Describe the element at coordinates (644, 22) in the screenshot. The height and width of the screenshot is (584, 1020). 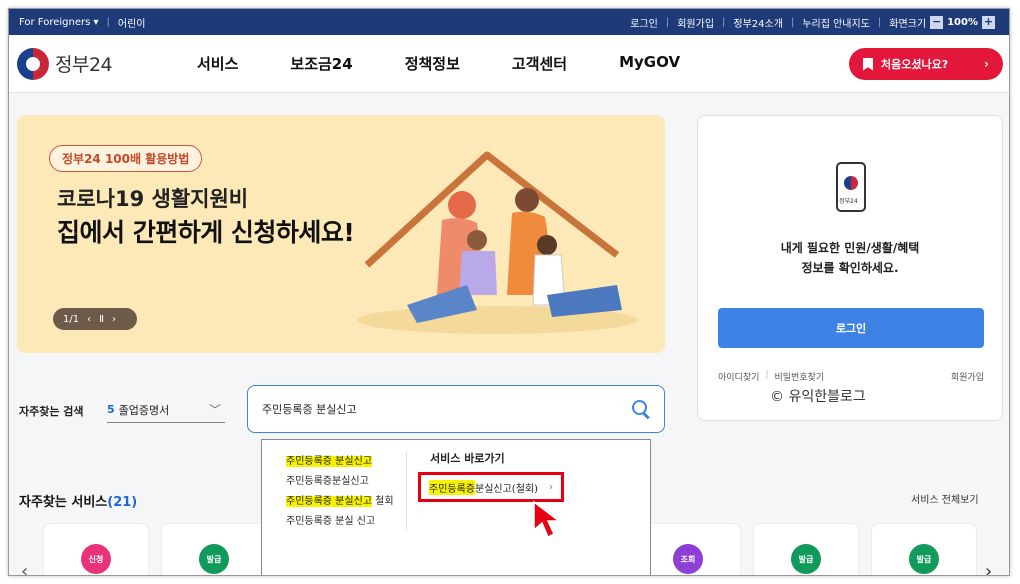
I see `top-login-link: 로그인` at that location.